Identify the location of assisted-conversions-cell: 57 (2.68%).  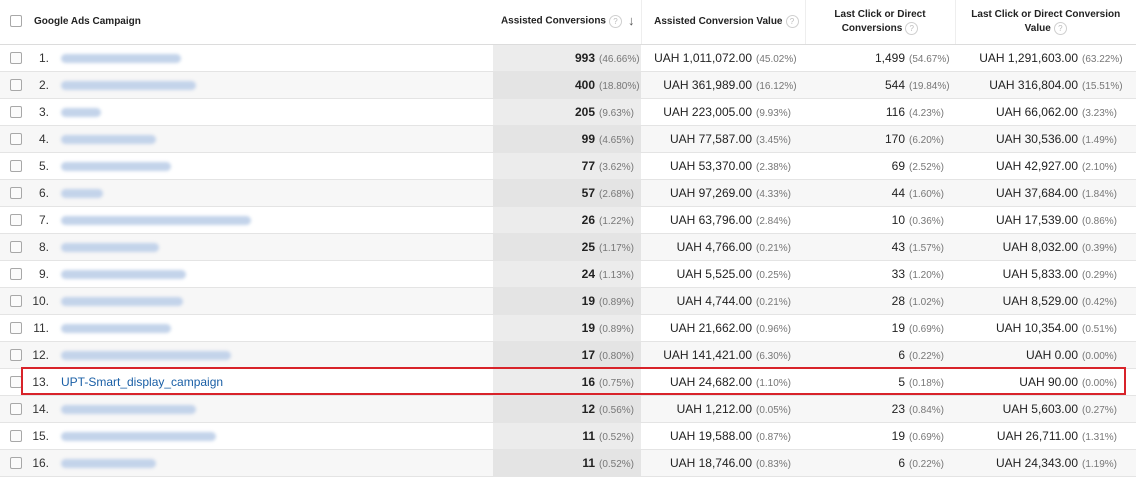
(567, 193).